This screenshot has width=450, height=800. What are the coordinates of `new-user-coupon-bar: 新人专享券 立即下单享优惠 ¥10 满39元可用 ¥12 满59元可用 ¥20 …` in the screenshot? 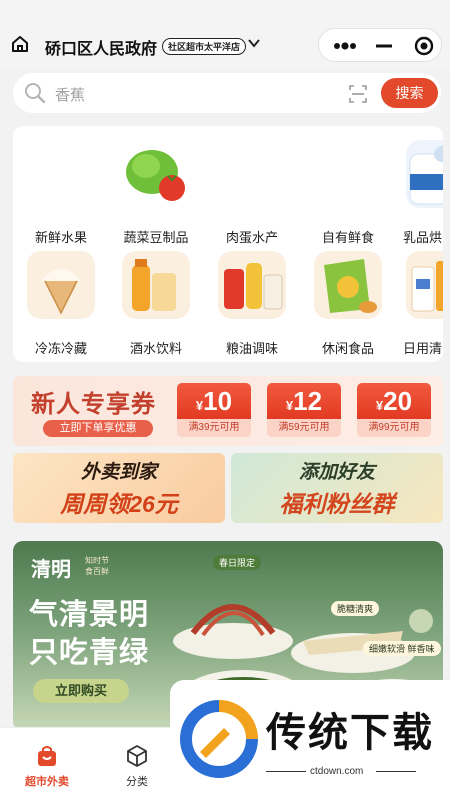 It's located at (228, 411).